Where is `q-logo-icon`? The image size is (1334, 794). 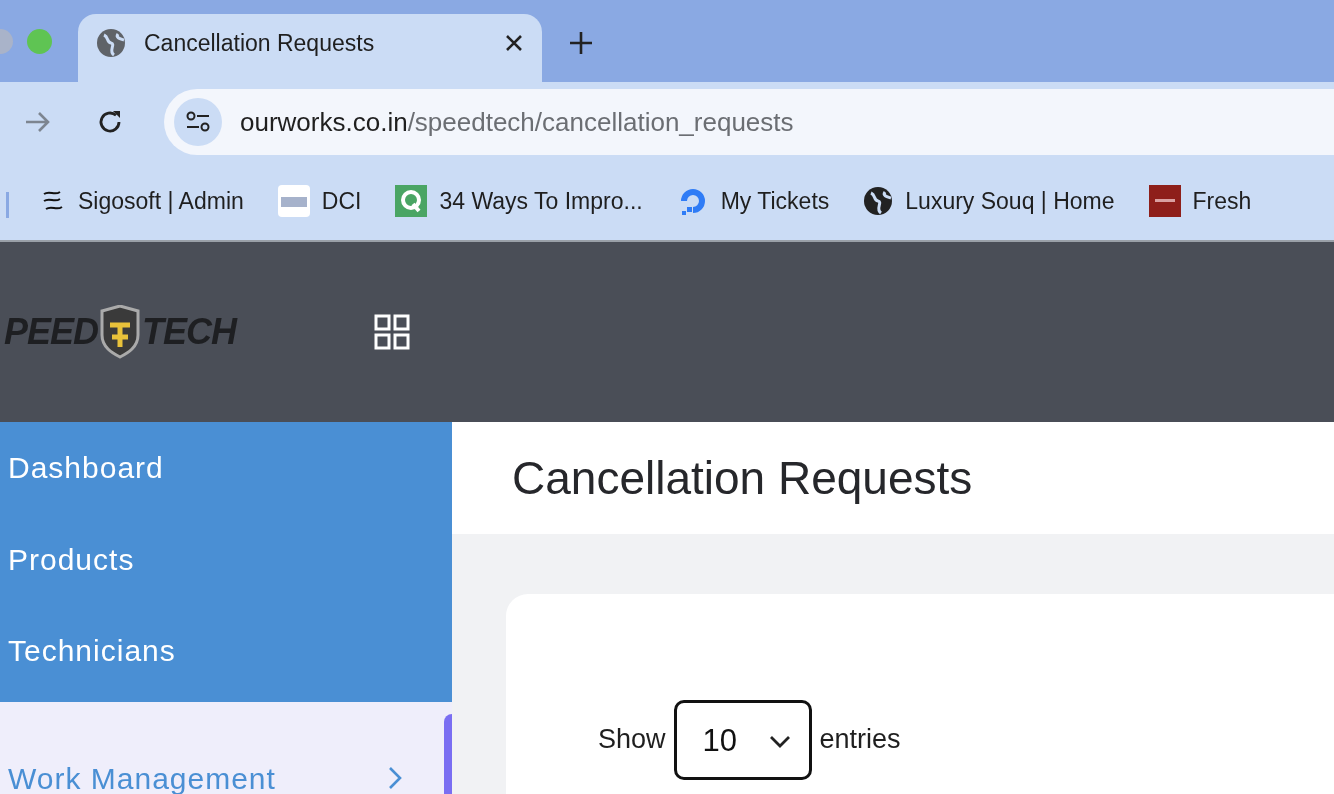 q-logo-icon is located at coordinates (411, 201).